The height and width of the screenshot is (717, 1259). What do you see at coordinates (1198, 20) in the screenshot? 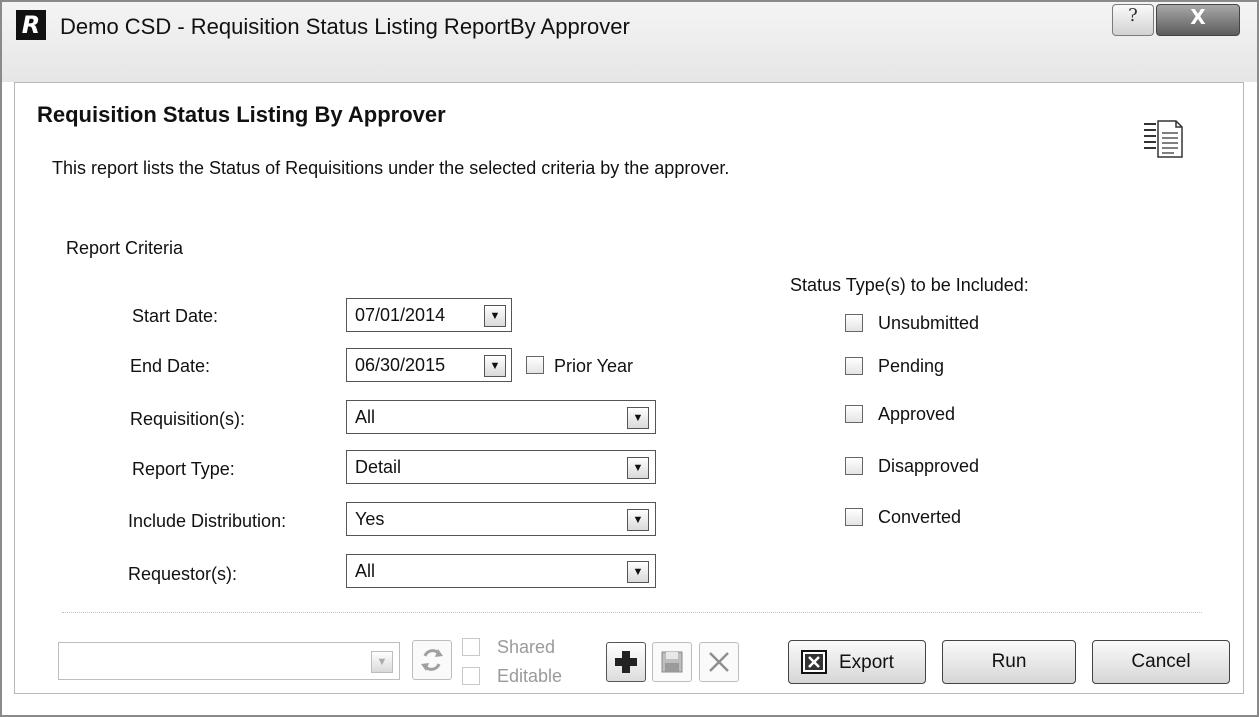
I see `close-button: X` at bounding box center [1198, 20].